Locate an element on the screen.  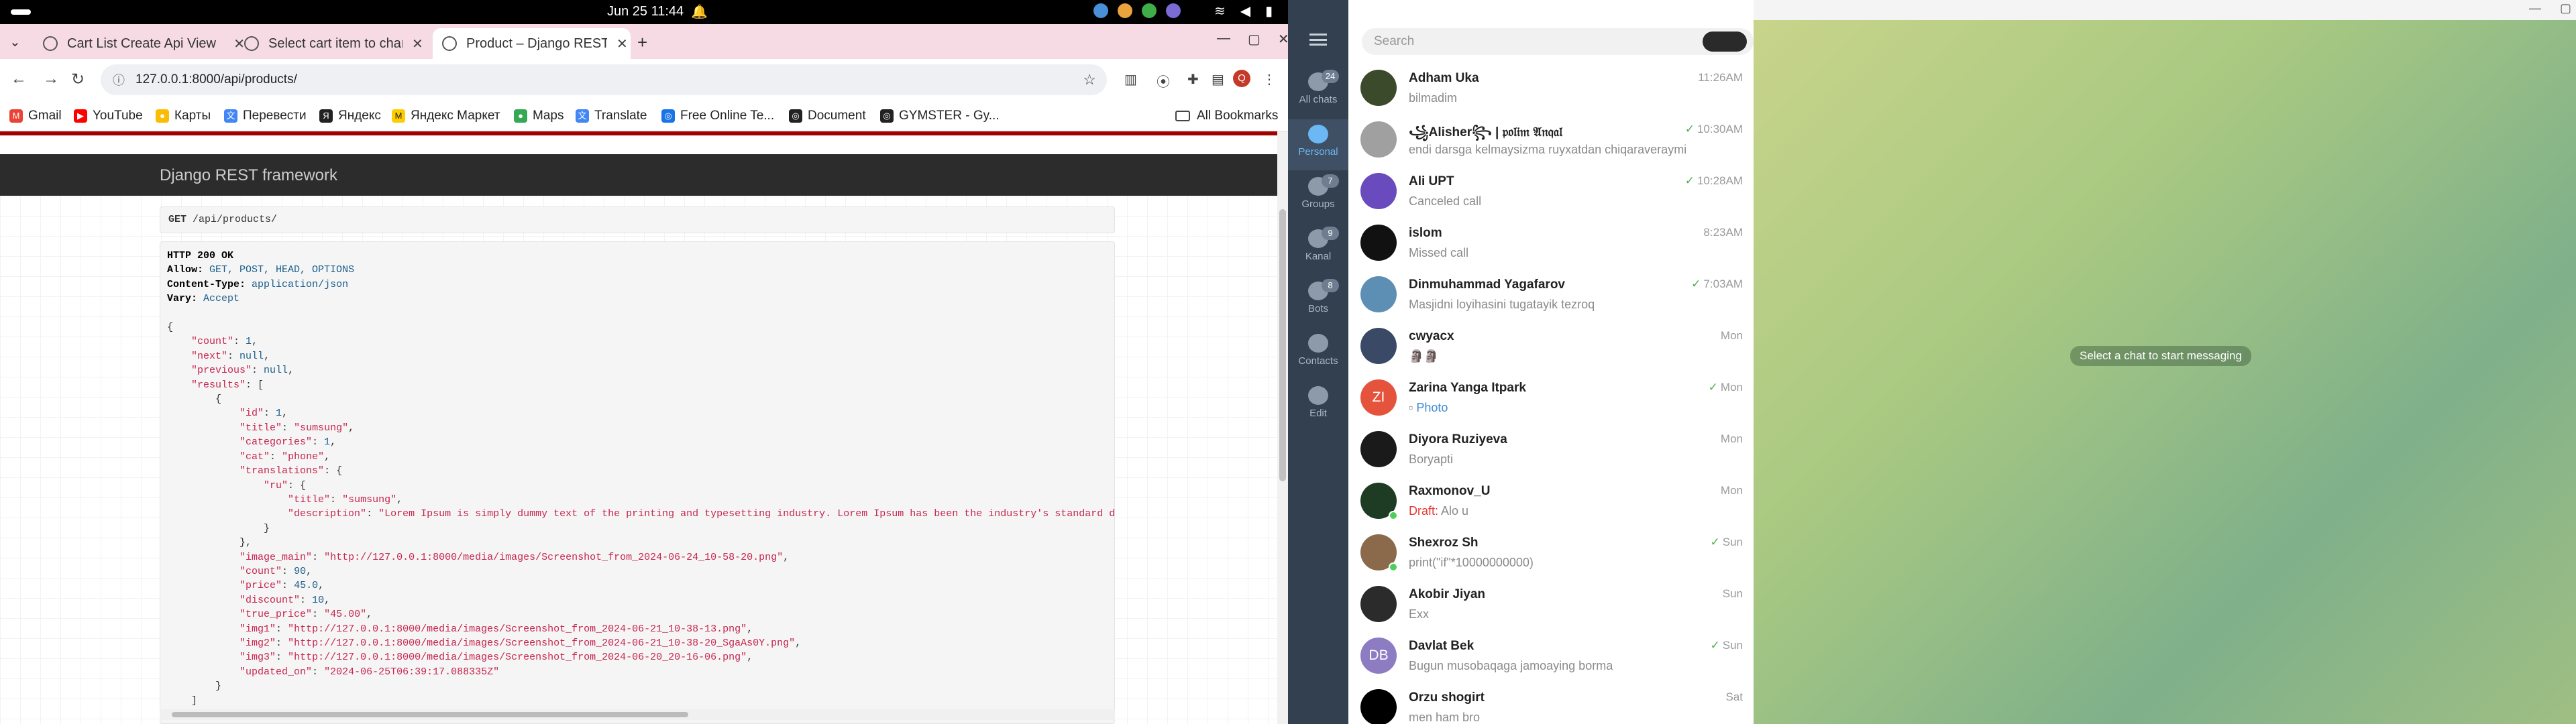
bookmark-yandex: Я Яндекс is located at coordinates (350, 116).